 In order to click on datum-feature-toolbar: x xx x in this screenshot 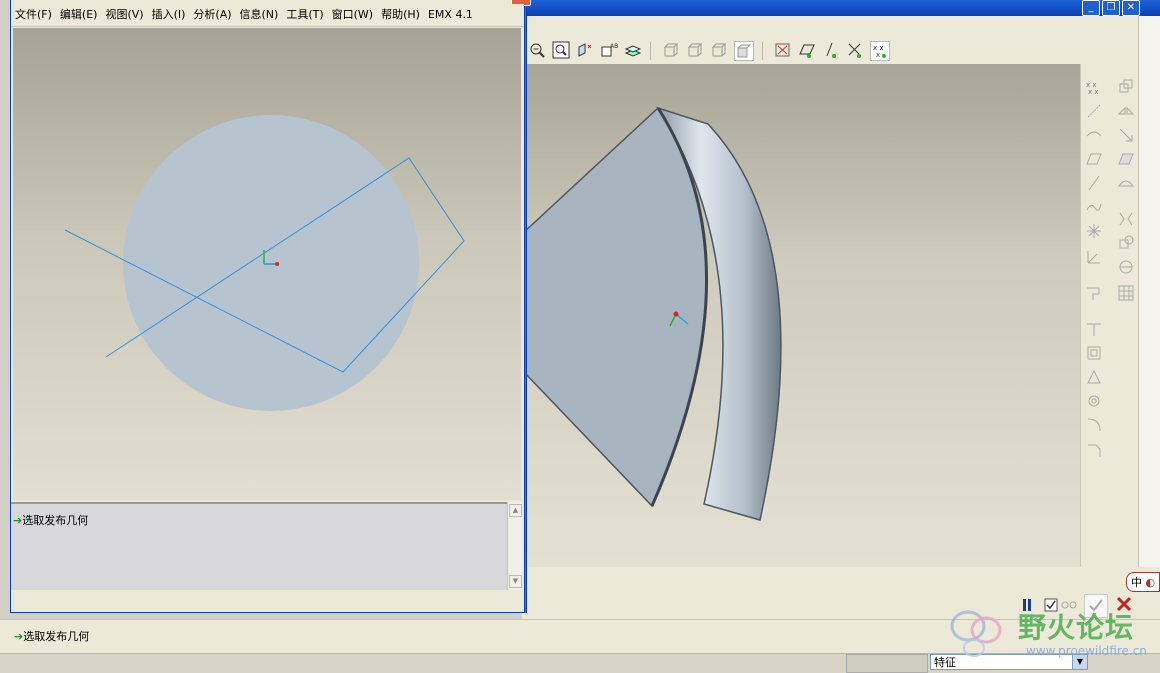, I will do `click(1109, 315)`.